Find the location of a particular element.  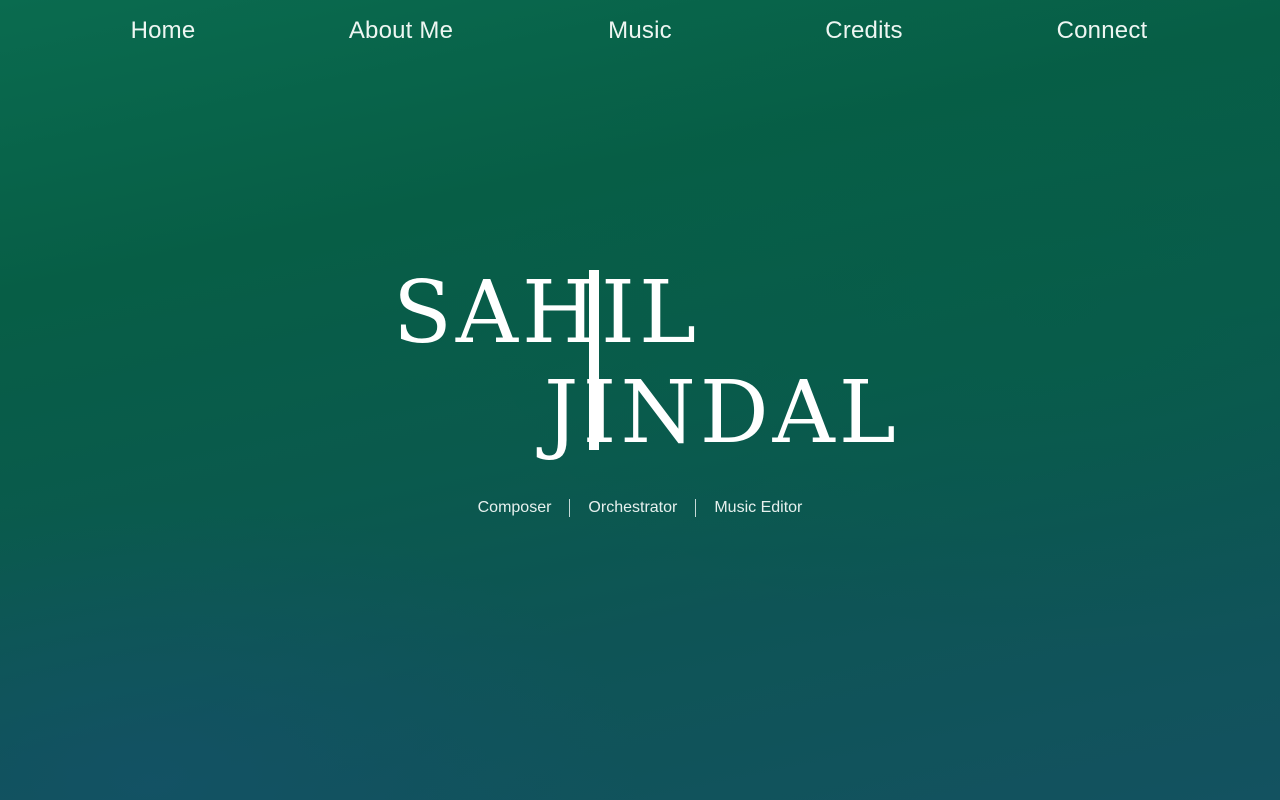

logo-first-name: SAHIL is located at coordinates (547, 313).